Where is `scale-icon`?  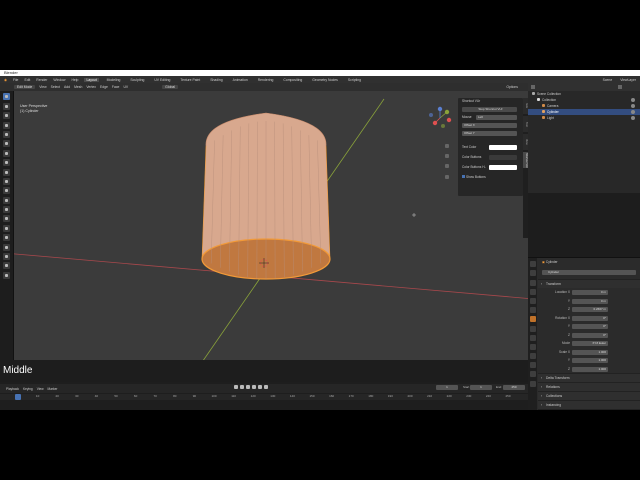
scale-icon is located at coordinates (6, 134).